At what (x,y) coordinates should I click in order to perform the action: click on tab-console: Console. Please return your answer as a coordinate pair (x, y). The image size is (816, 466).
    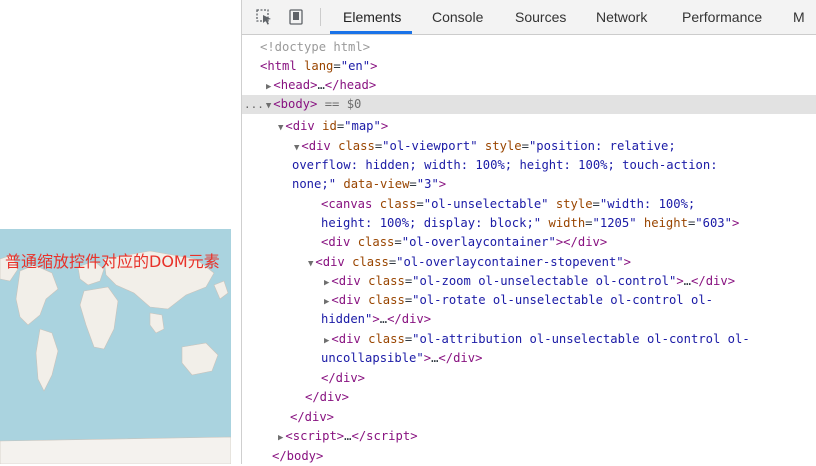
    Looking at the image, I should click on (457, 17).